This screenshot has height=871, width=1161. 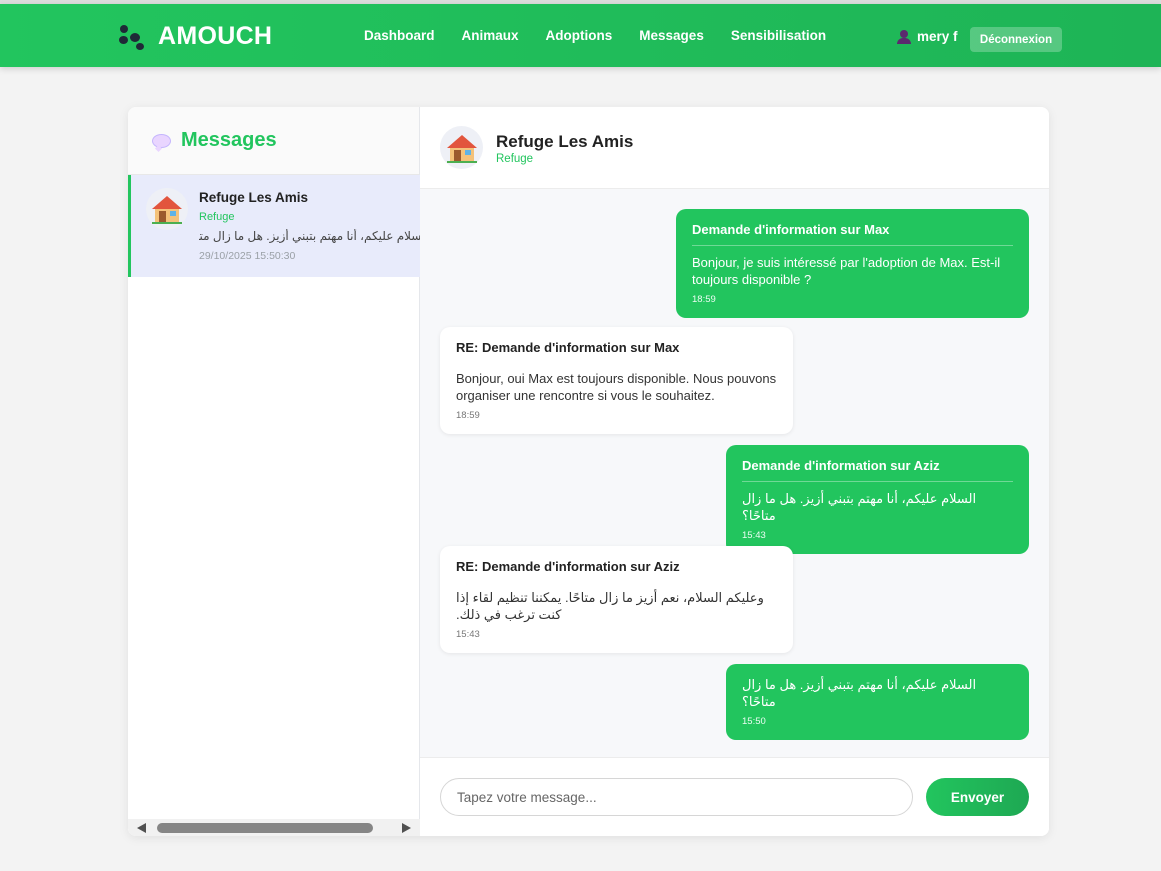 I want to click on message-subject: RE: Demande d'information sur Max, so click(x=568, y=347).